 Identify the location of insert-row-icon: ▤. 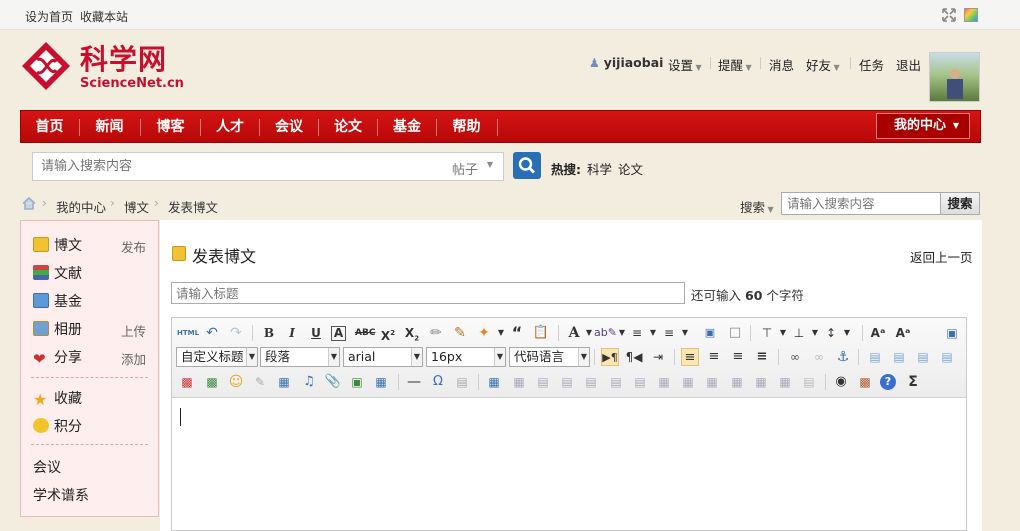
(567, 382).